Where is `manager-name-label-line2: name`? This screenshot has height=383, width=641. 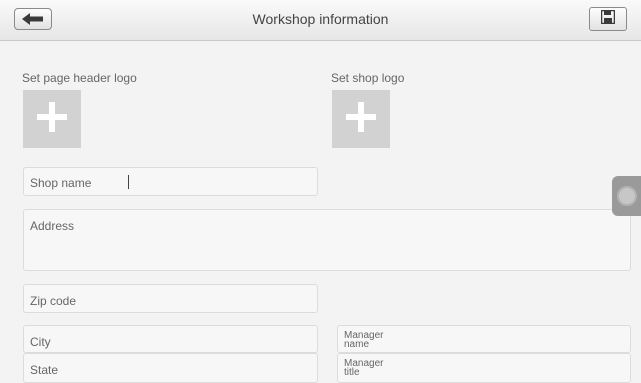 manager-name-label-line2: name is located at coordinates (357, 344).